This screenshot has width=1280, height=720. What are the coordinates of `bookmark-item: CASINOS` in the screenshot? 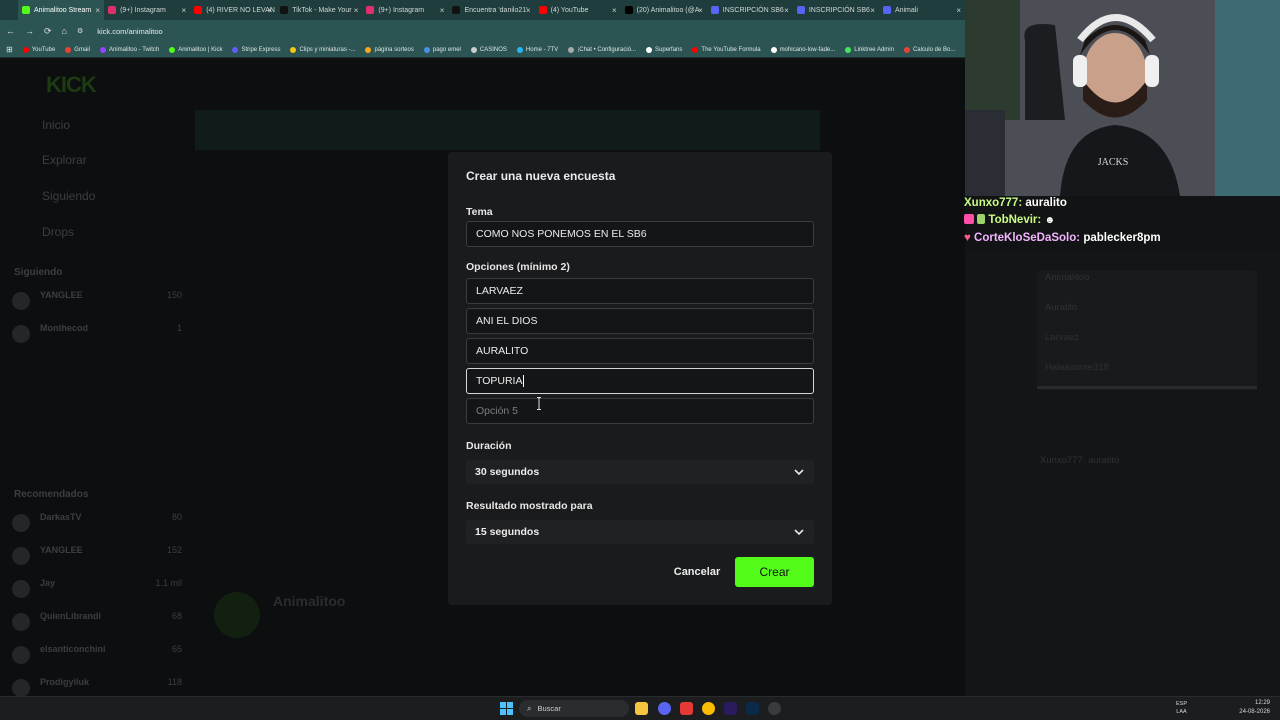 It's located at (488, 49).